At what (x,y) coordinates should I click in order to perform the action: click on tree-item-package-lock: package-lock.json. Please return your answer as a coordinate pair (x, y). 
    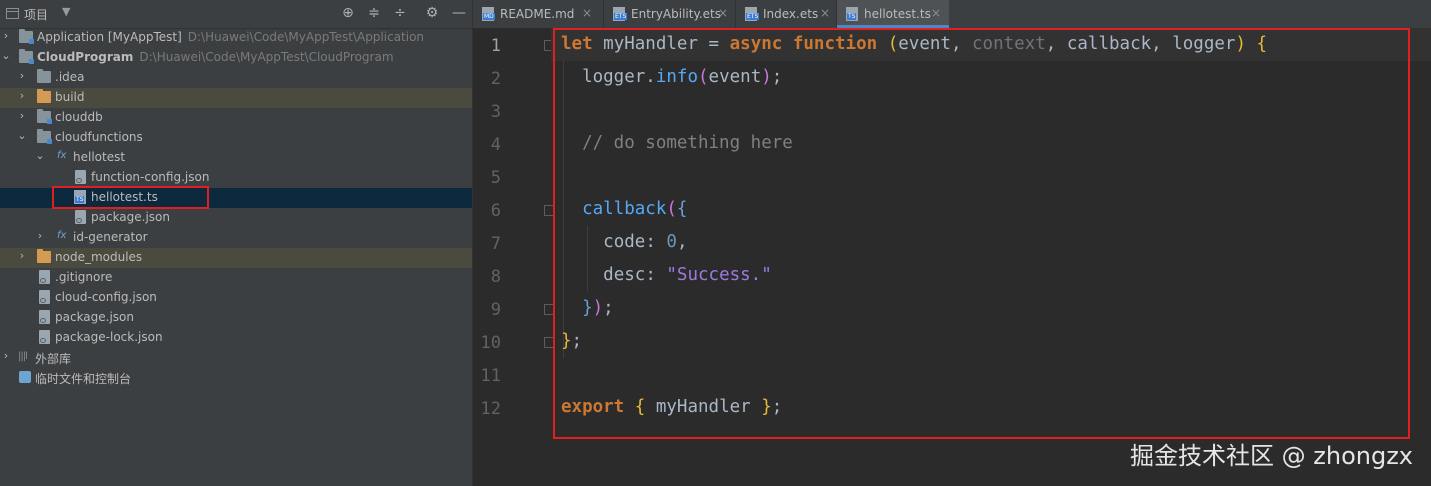
    Looking at the image, I should click on (236, 338).